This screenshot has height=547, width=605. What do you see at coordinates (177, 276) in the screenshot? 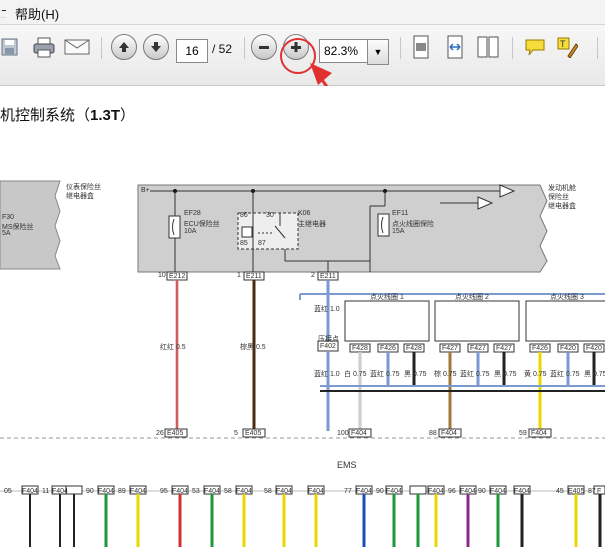
I see `connector-e212: E212` at bounding box center [177, 276].